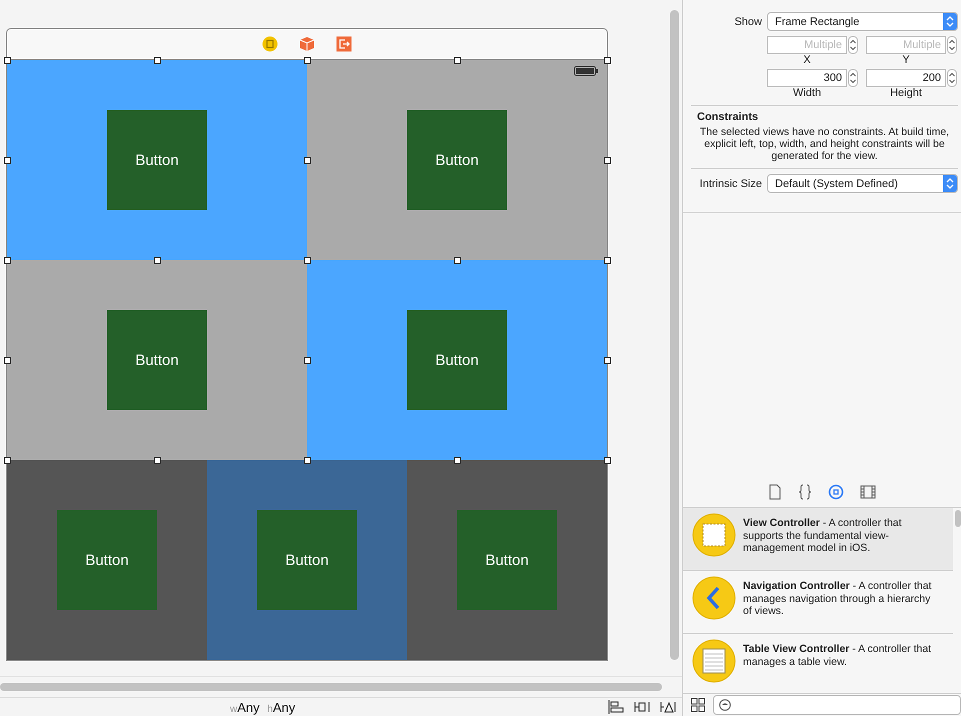 This screenshot has height=716, width=961. What do you see at coordinates (586, 71) in the screenshot?
I see `battery-icon` at bounding box center [586, 71].